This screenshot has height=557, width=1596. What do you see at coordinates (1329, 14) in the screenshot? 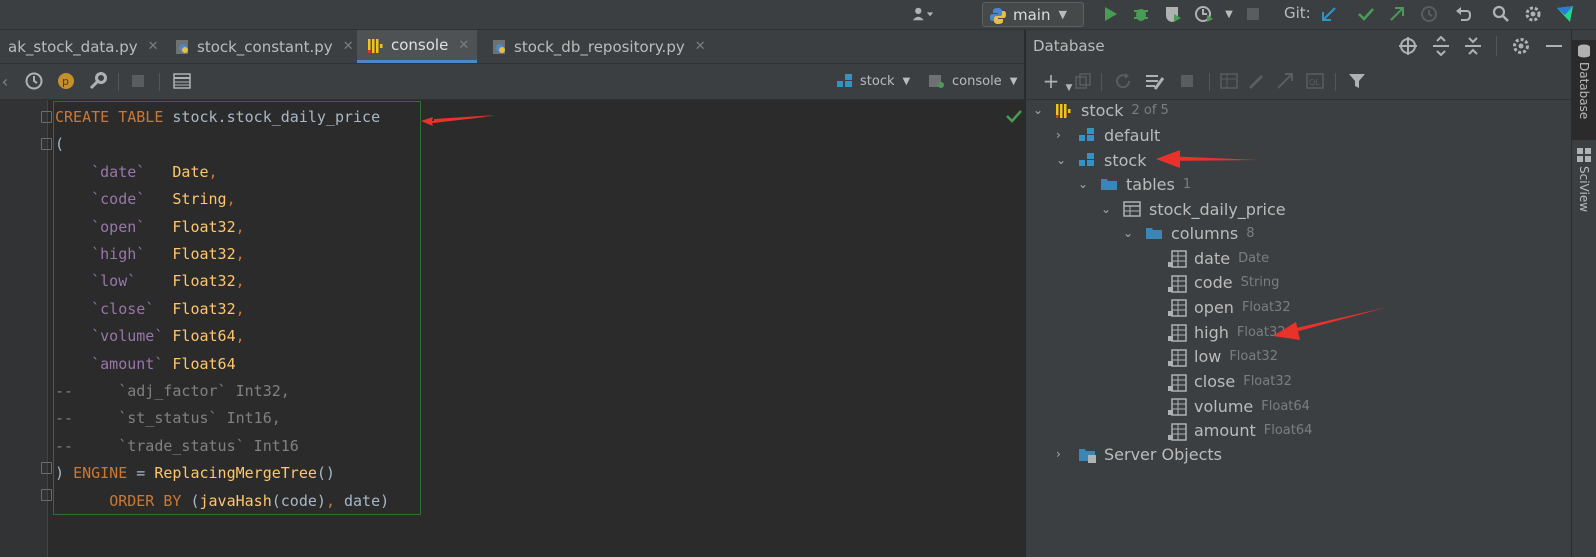
I see `git-update-icon` at bounding box center [1329, 14].